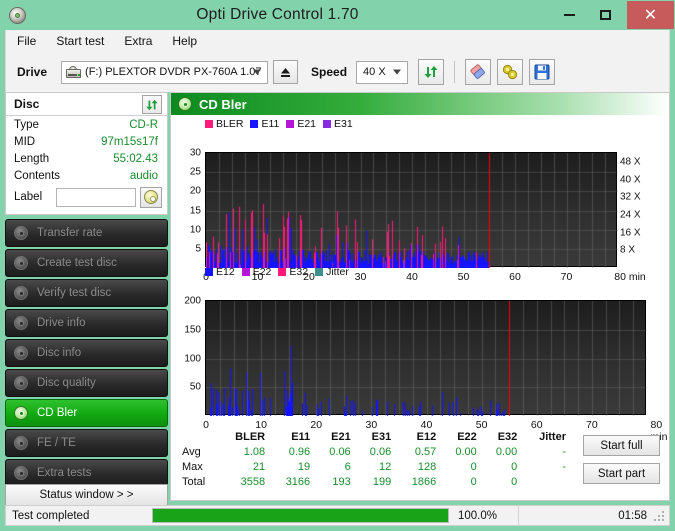 Image resolution: width=675 pixels, height=531 pixels. Describe the element at coordinates (192, 301) in the screenshot. I see `ytick-bot-200: 200` at that location.